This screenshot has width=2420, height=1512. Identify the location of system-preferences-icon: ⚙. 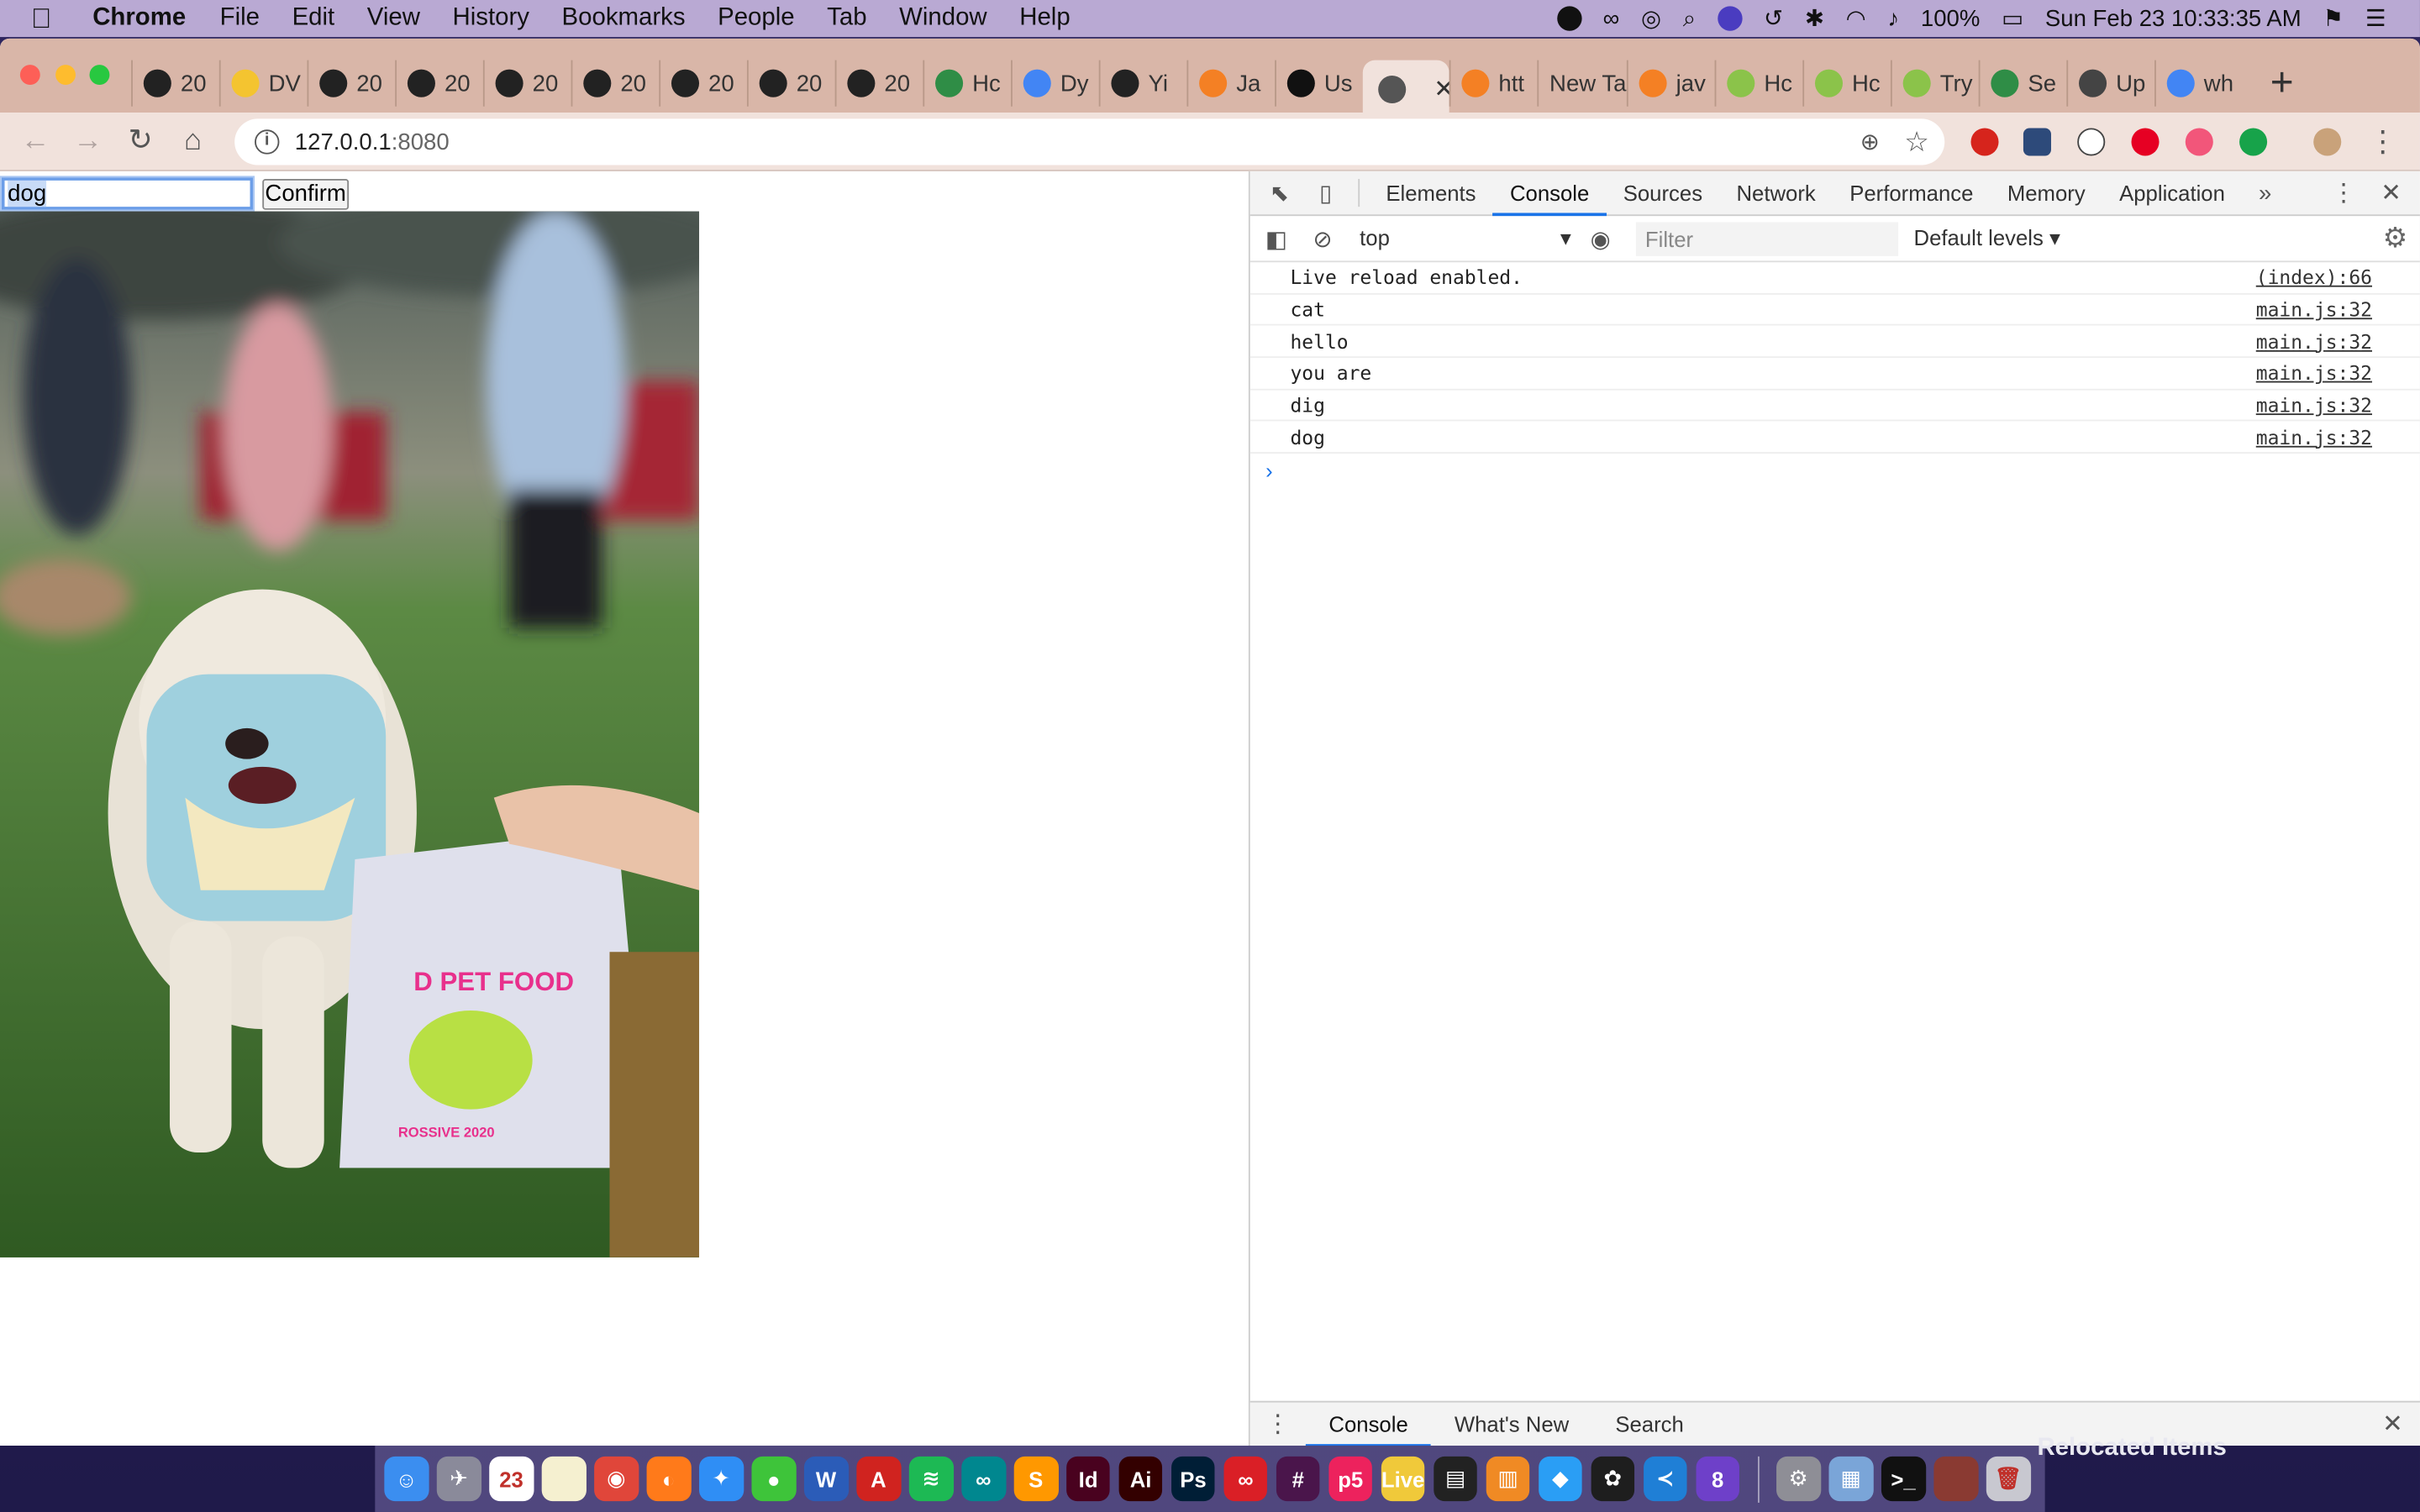
(1799, 1479).